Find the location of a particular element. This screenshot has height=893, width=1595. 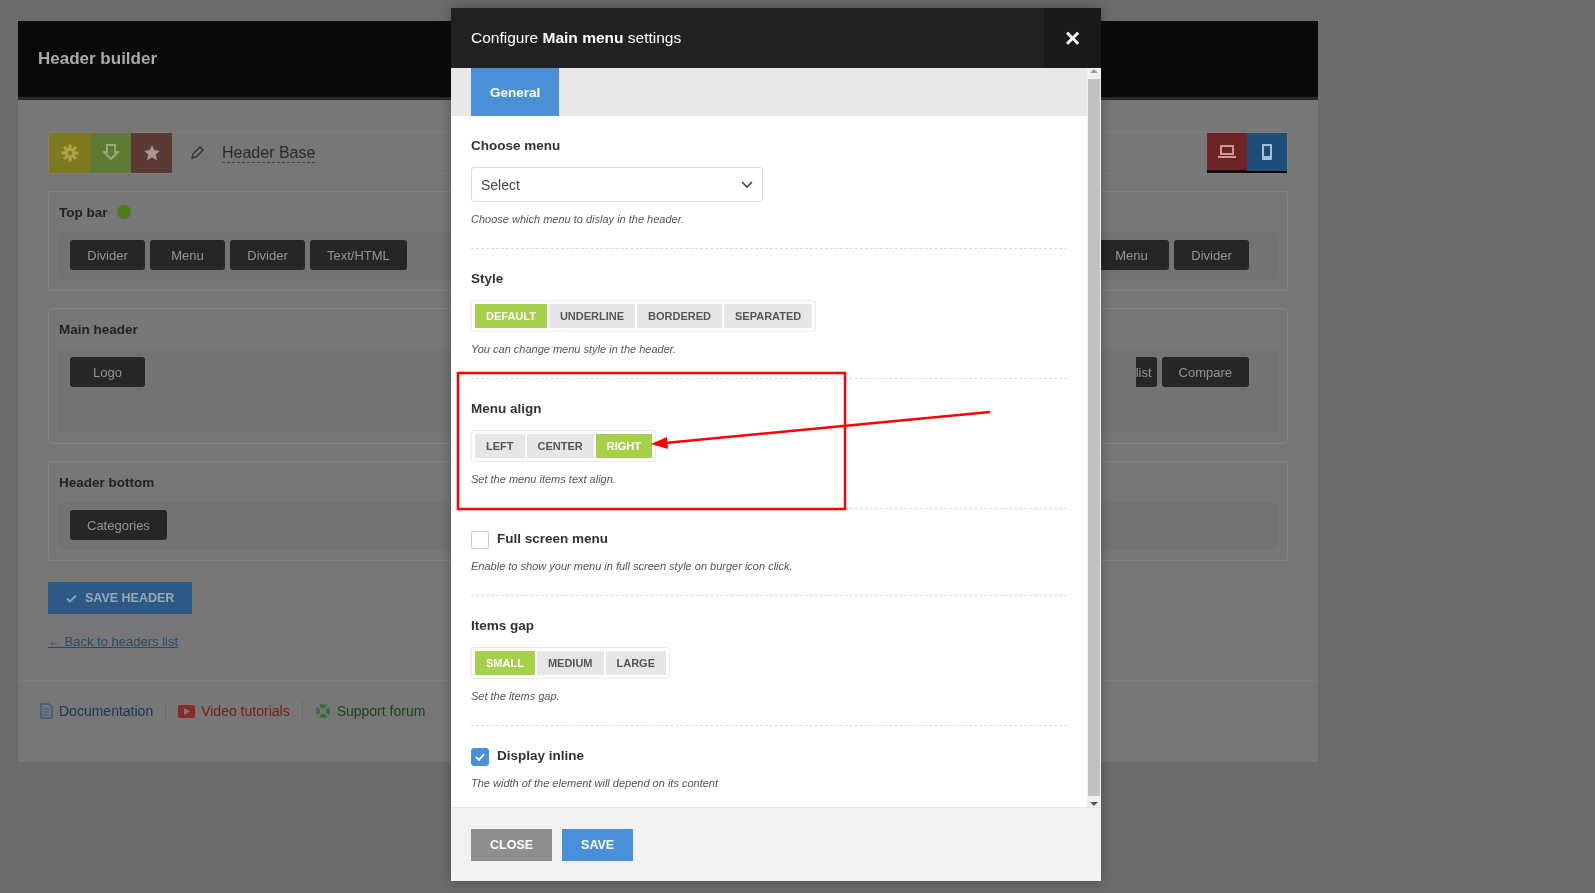

section-title: Main header is located at coordinates (98, 329).